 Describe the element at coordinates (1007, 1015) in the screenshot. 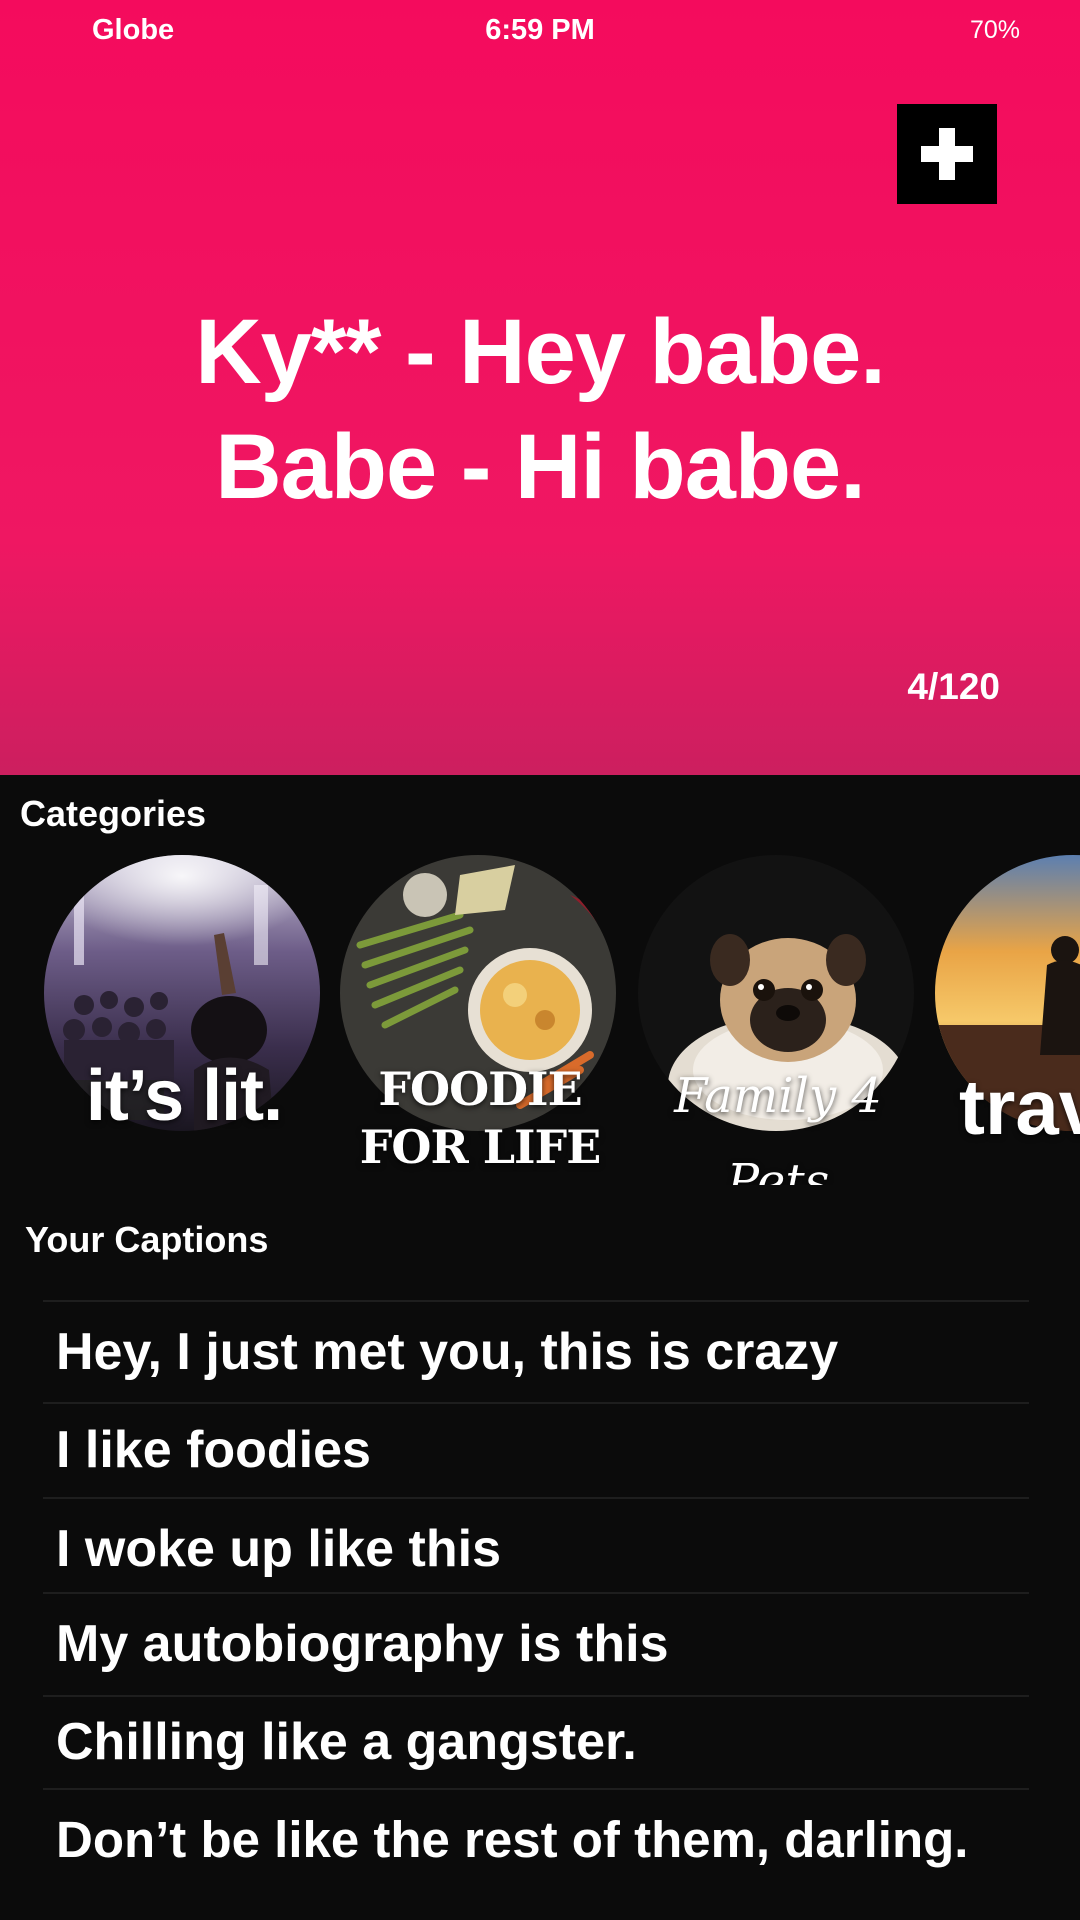

I see `category-travel: trav` at that location.